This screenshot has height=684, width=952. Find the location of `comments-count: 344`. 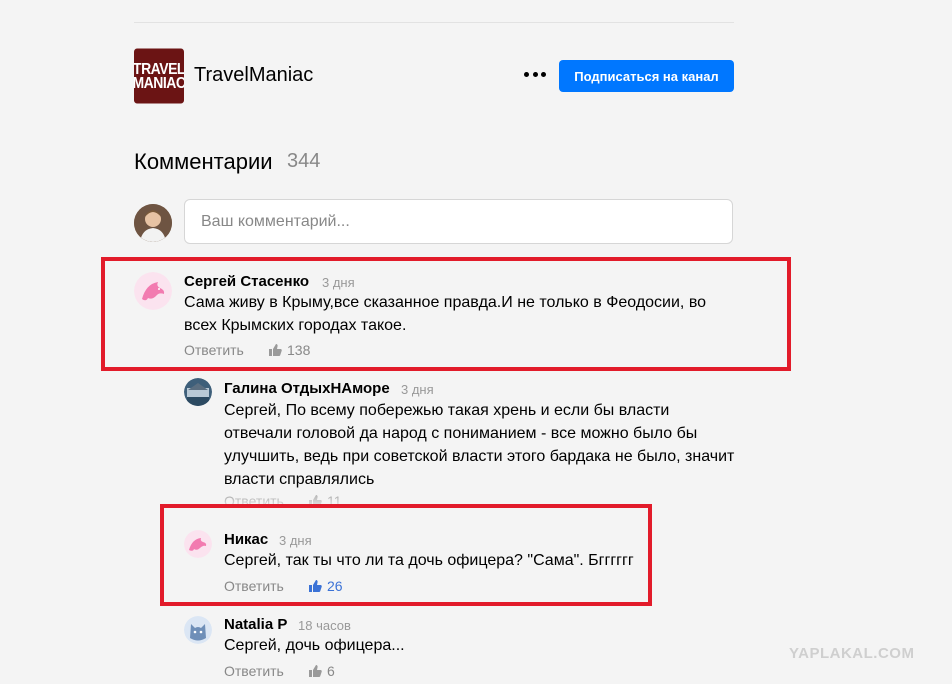

comments-count: 344 is located at coordinates (304, 161).